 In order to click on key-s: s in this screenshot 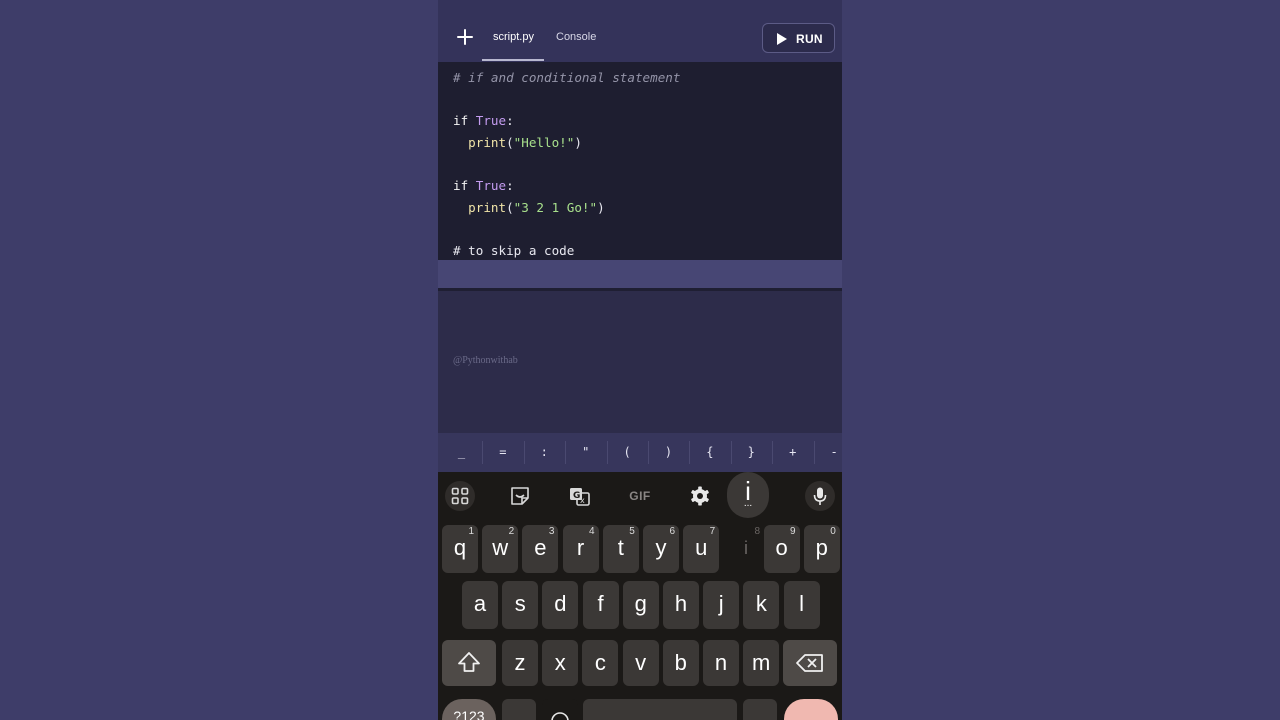, I will do `click(520, 605)`.